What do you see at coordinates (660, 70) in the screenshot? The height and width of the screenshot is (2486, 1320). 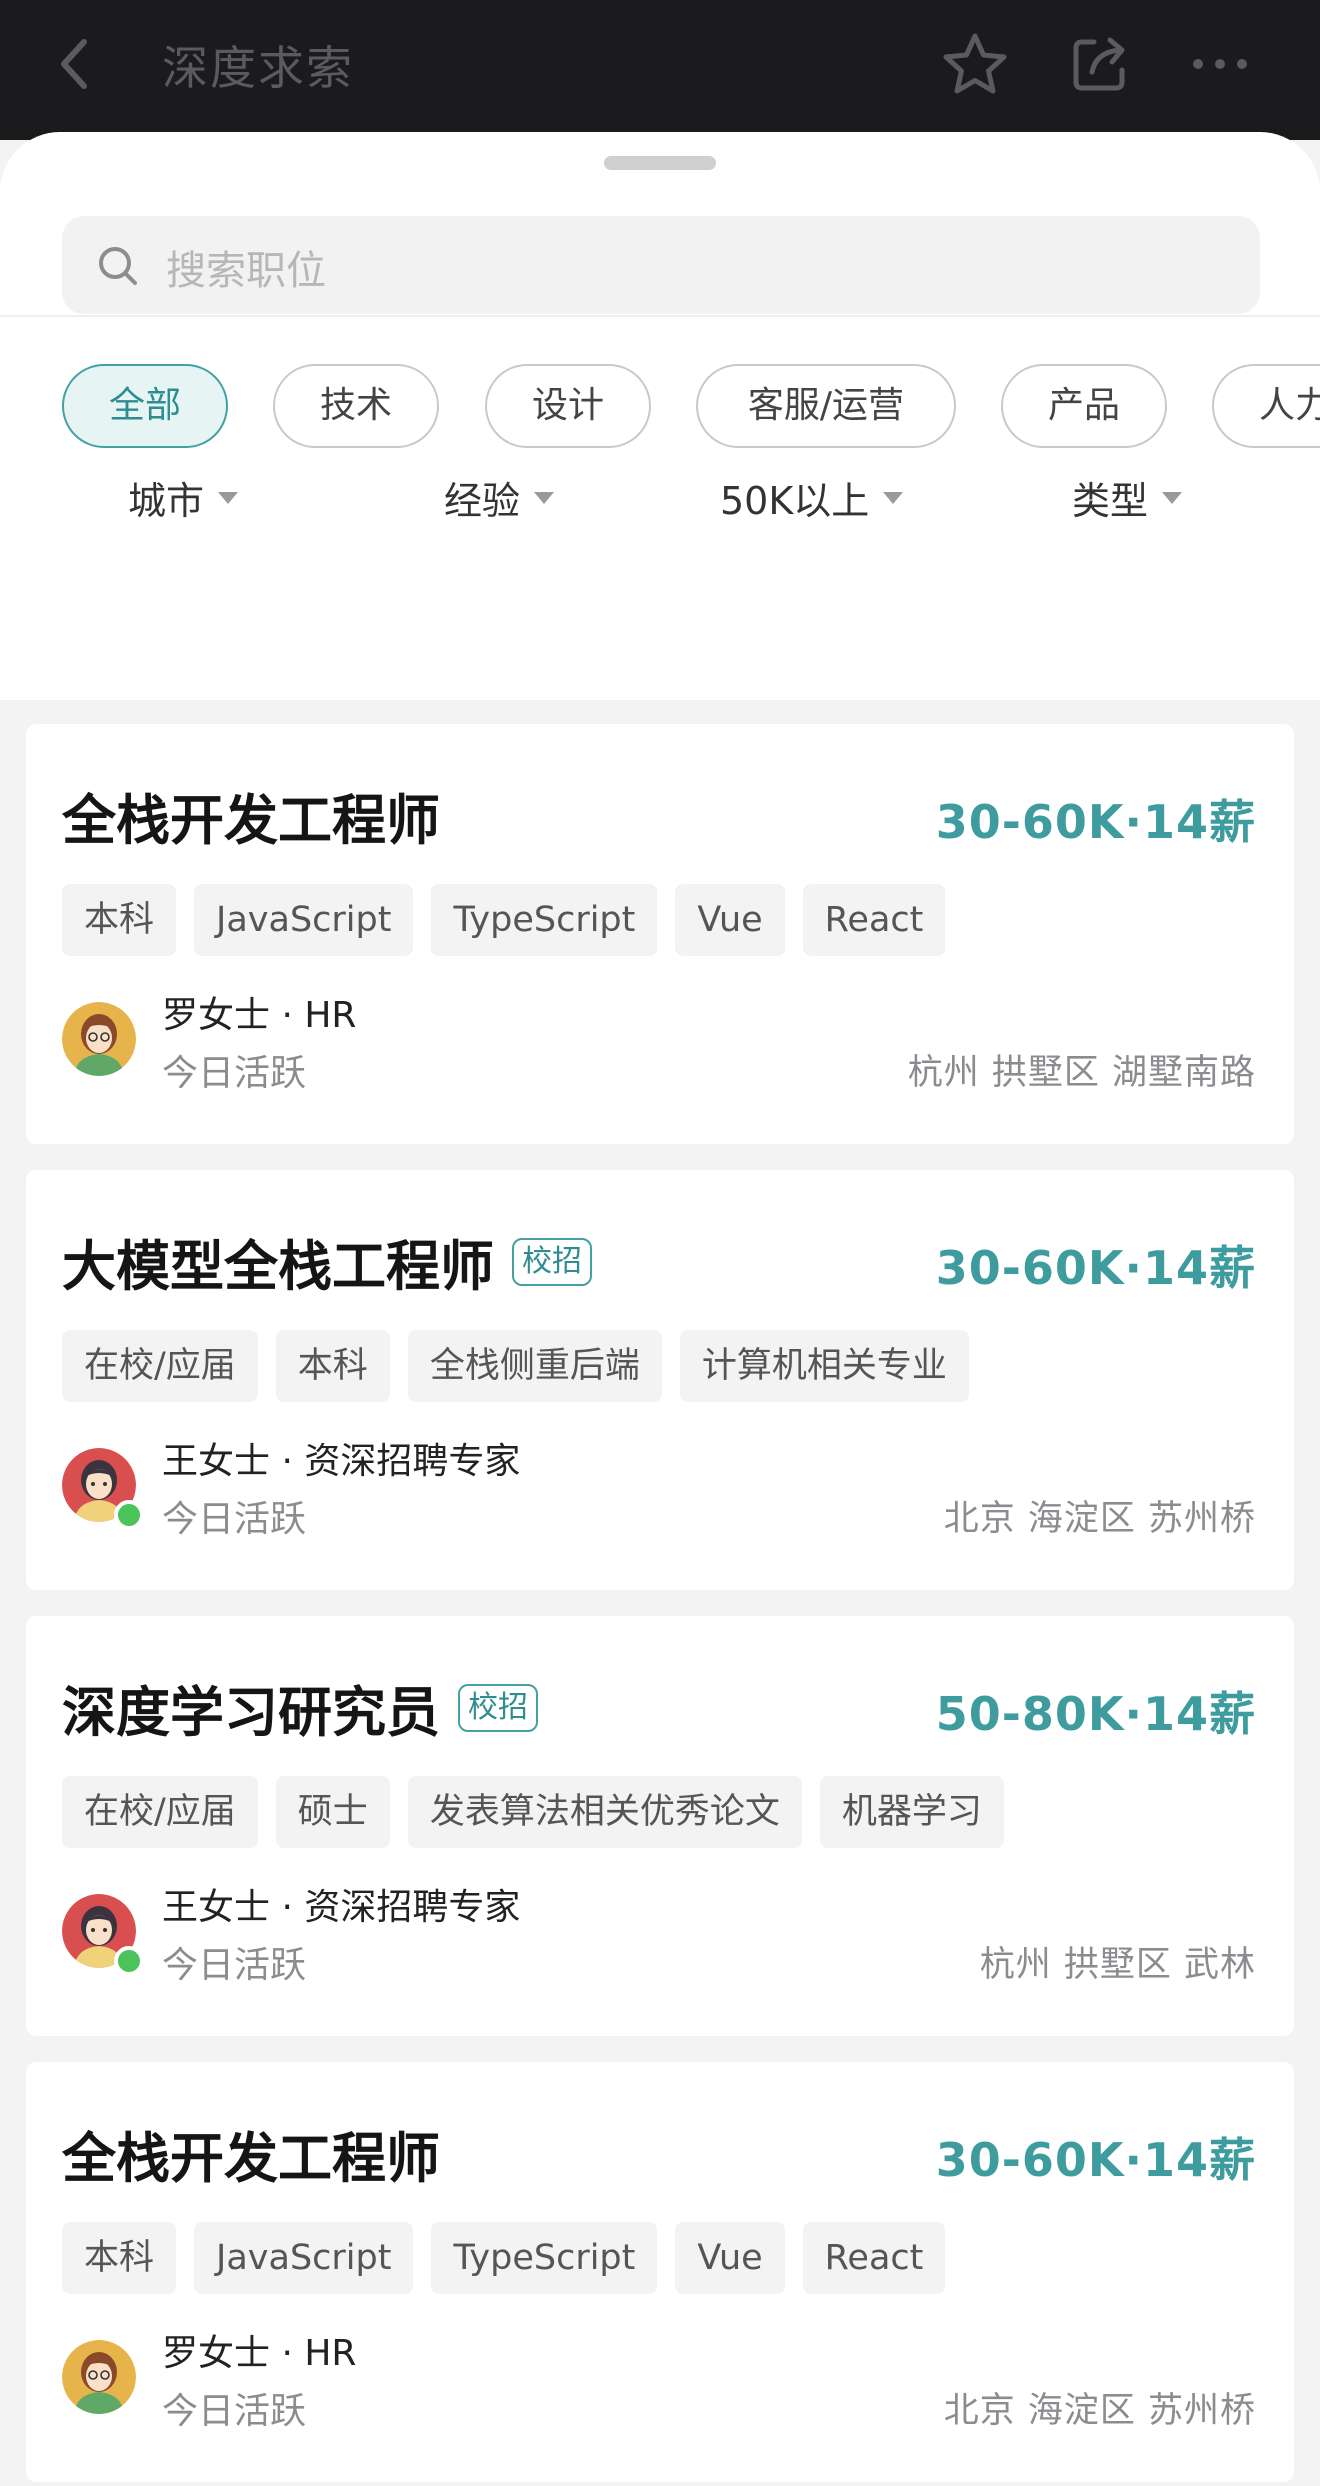 I see `top-bar: 深度求索` at bounding box center [660, 70].